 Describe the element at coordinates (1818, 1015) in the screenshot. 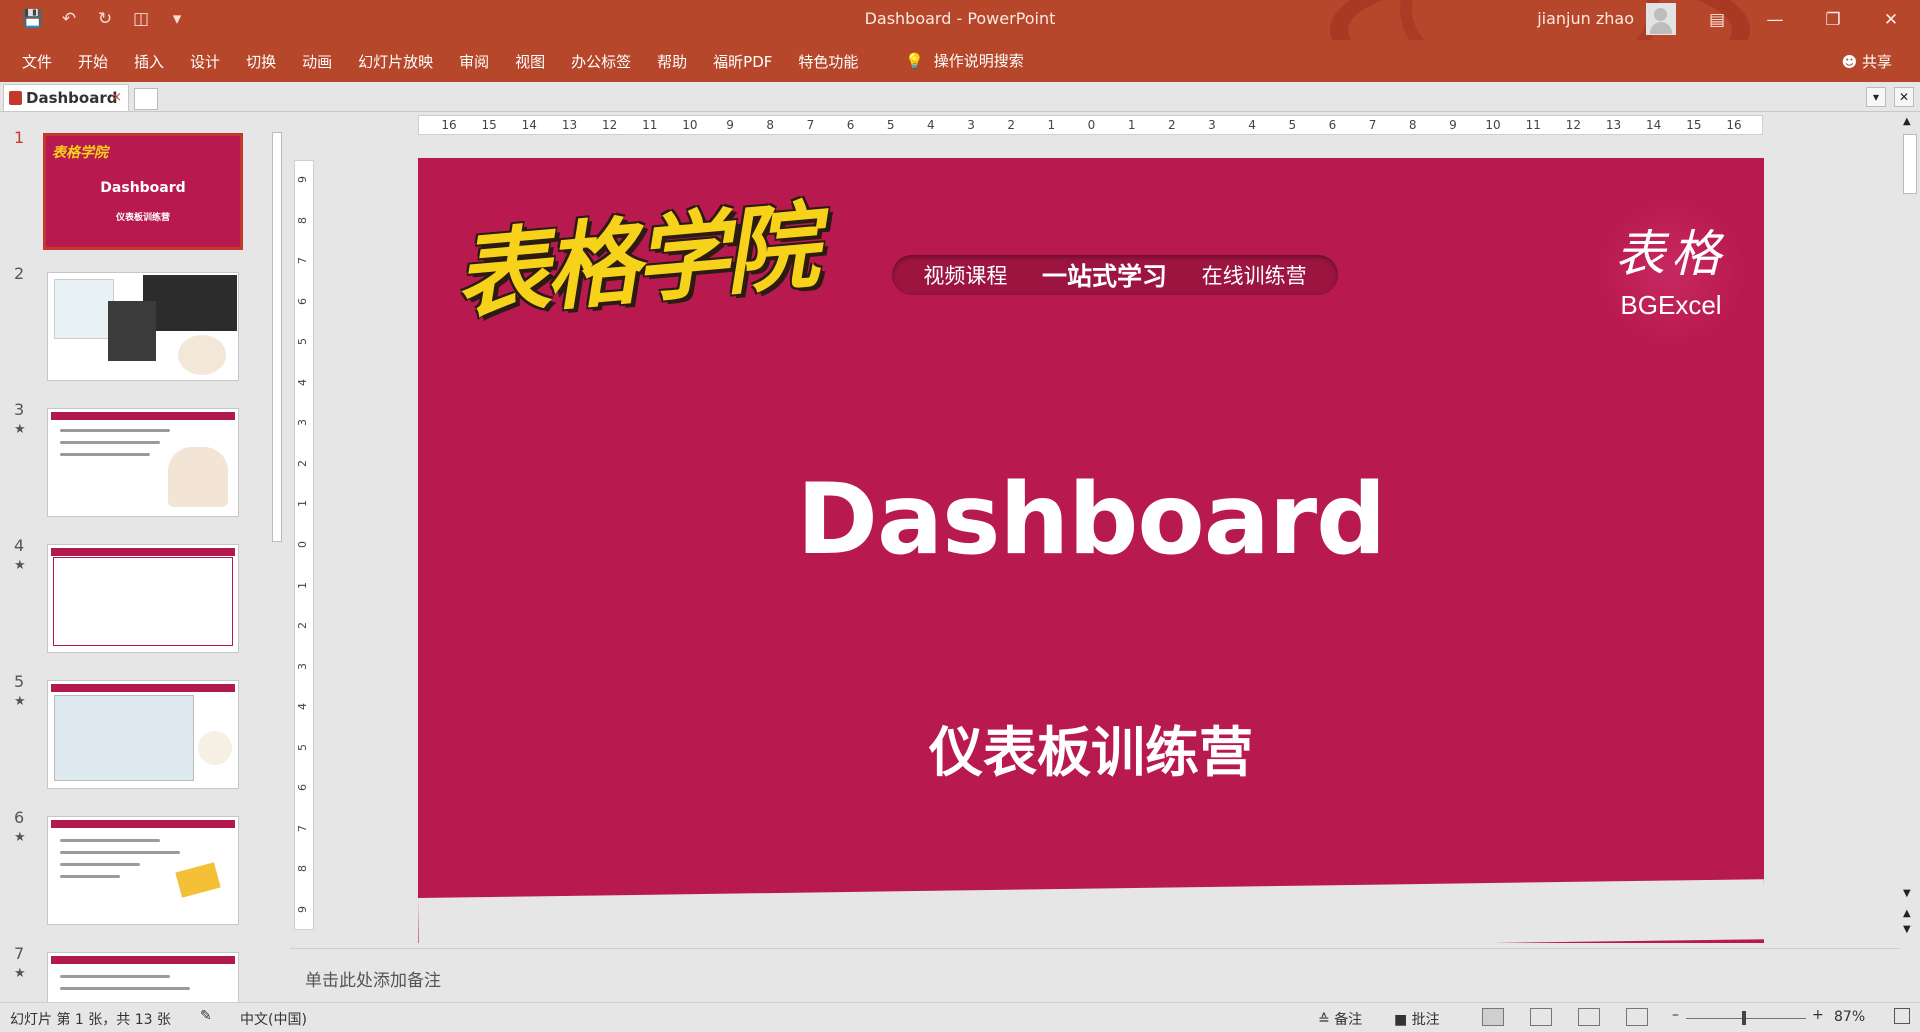

I see `zoom-in-icon: +` at that location.